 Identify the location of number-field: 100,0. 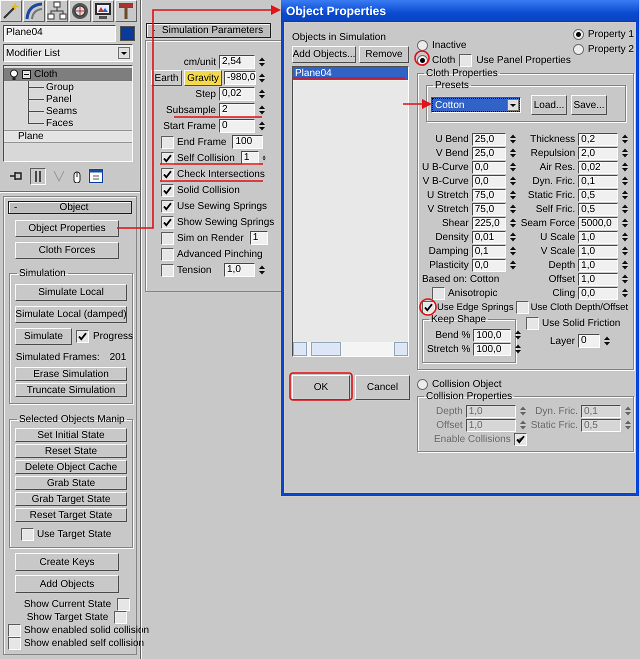
(492, 349).